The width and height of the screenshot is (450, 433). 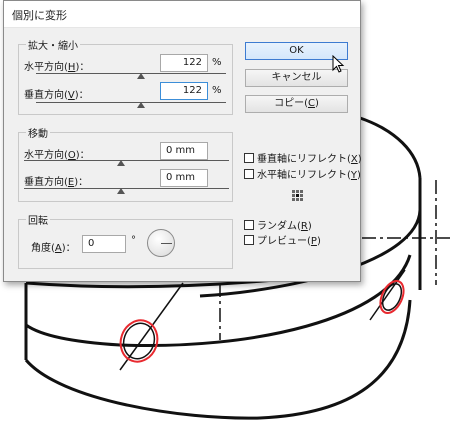 What do you see at coordinates (291, 103) in the screenshot?
I see `copy-button-label: コピー(` at bounding box center [291, 103].